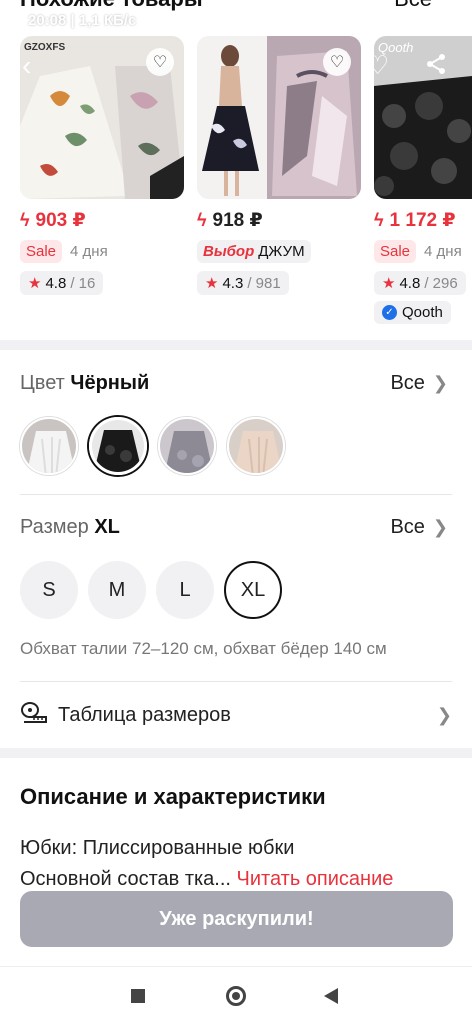 Image resolution: width=472 pixels, height=1024 pixels. Describe the element at coordinates (34, 715) in the screenshot. I see `ruler-icon` at that location.